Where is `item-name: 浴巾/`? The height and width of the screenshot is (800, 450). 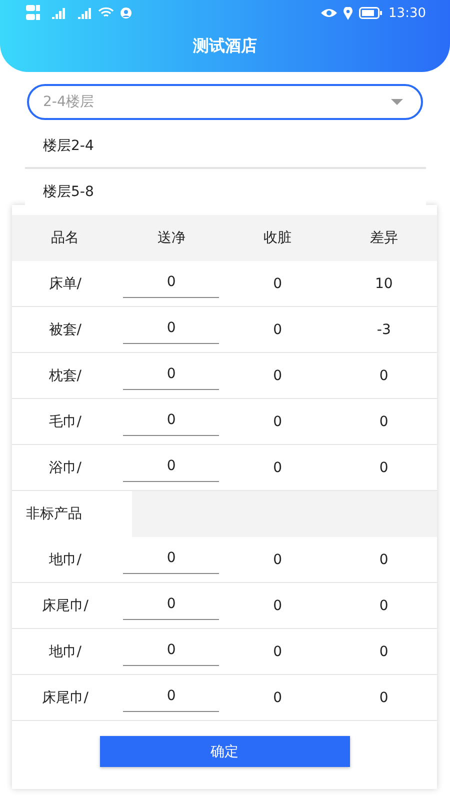 item-name: 浴巾/ is located at coordinates (65, 467).